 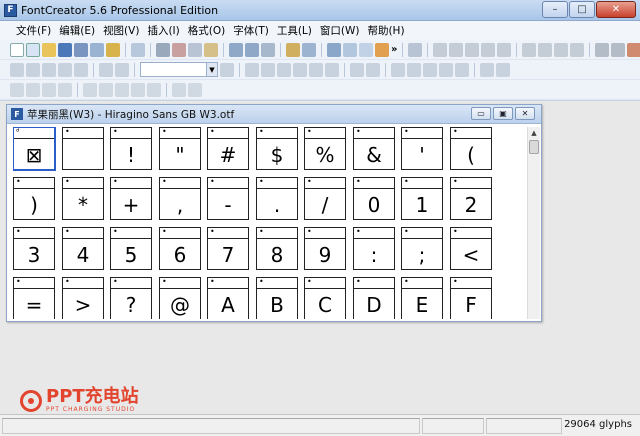 I want to click on glyph-cell: • &, so click(x=374, y=148).